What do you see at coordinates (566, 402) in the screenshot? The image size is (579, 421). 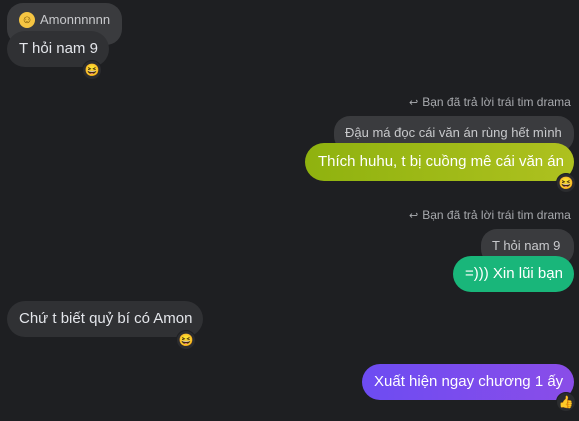 I see `reaction-thumbs-up-icon: 👍` at bounding box center [566, 402].